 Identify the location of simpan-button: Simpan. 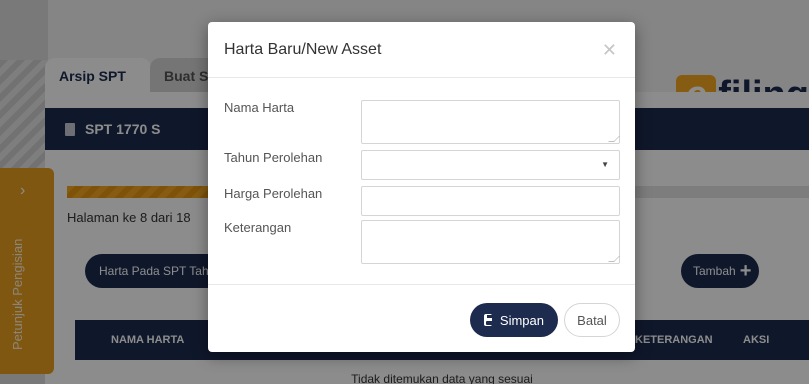
(514, 320).